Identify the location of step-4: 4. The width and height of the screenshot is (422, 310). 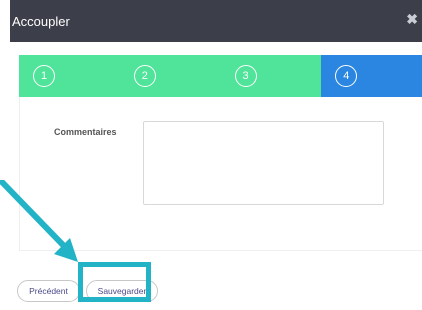
(371, 76).